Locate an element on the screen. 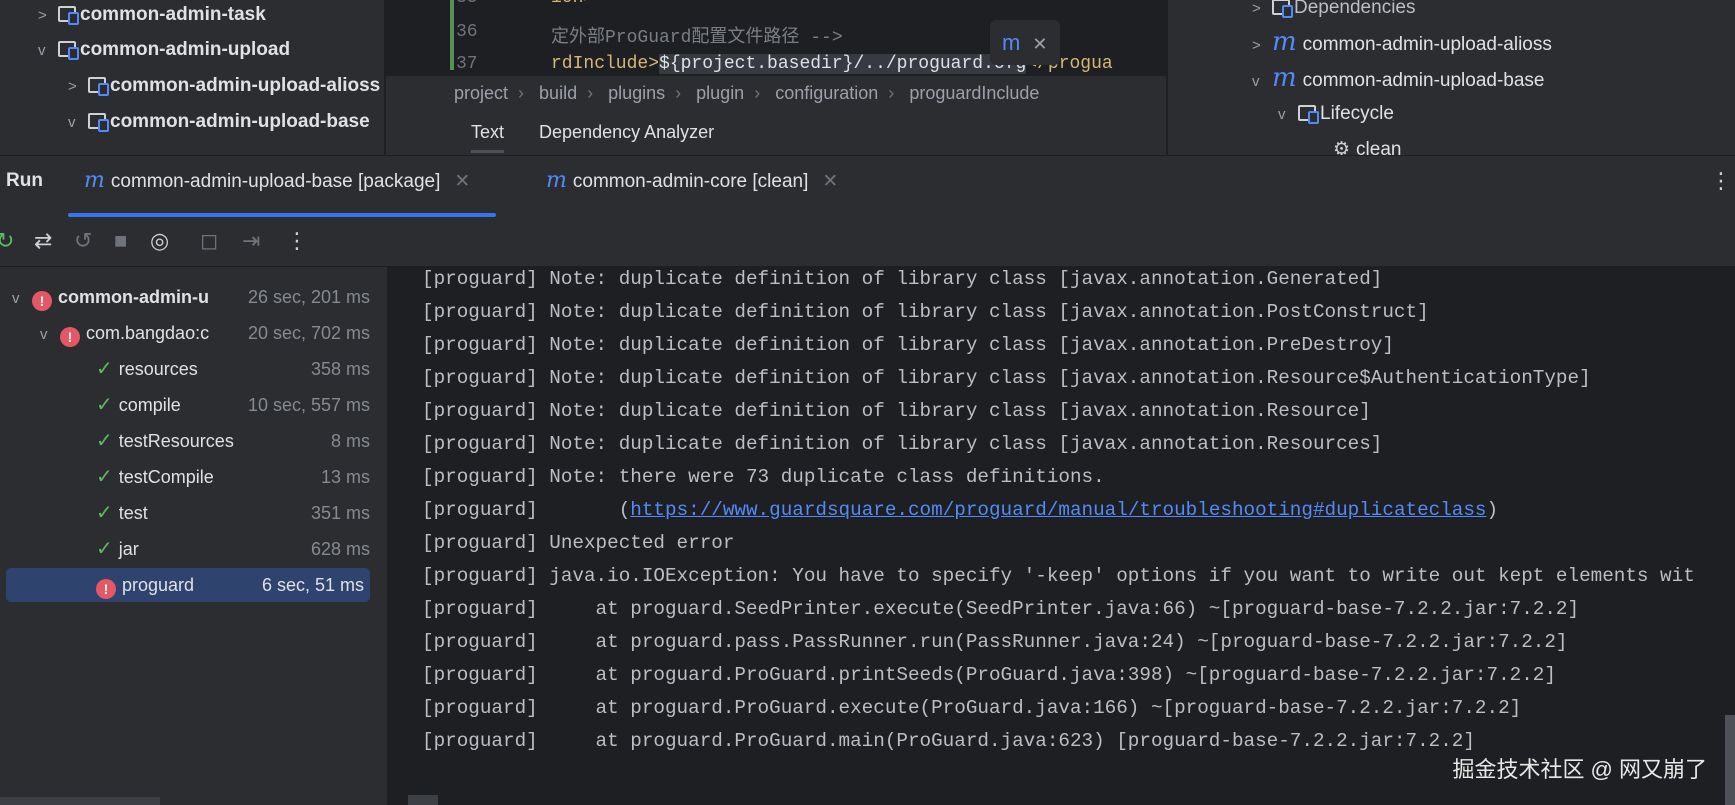 The height and width of the screenshot is (805, 1735). watermark: 掘金技术社区 @ 网又崩了 is located at coordinates (1579, 769).